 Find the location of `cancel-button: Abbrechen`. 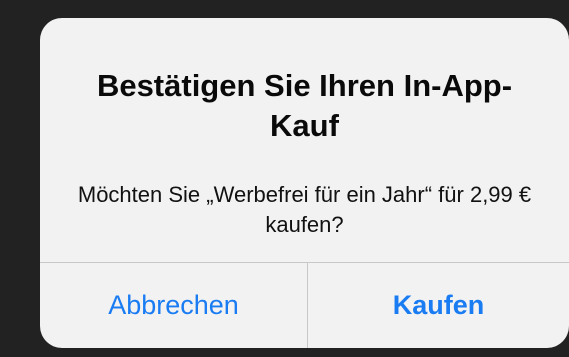

cancel-button: Abbrechen is located at coordinates (173, 305).